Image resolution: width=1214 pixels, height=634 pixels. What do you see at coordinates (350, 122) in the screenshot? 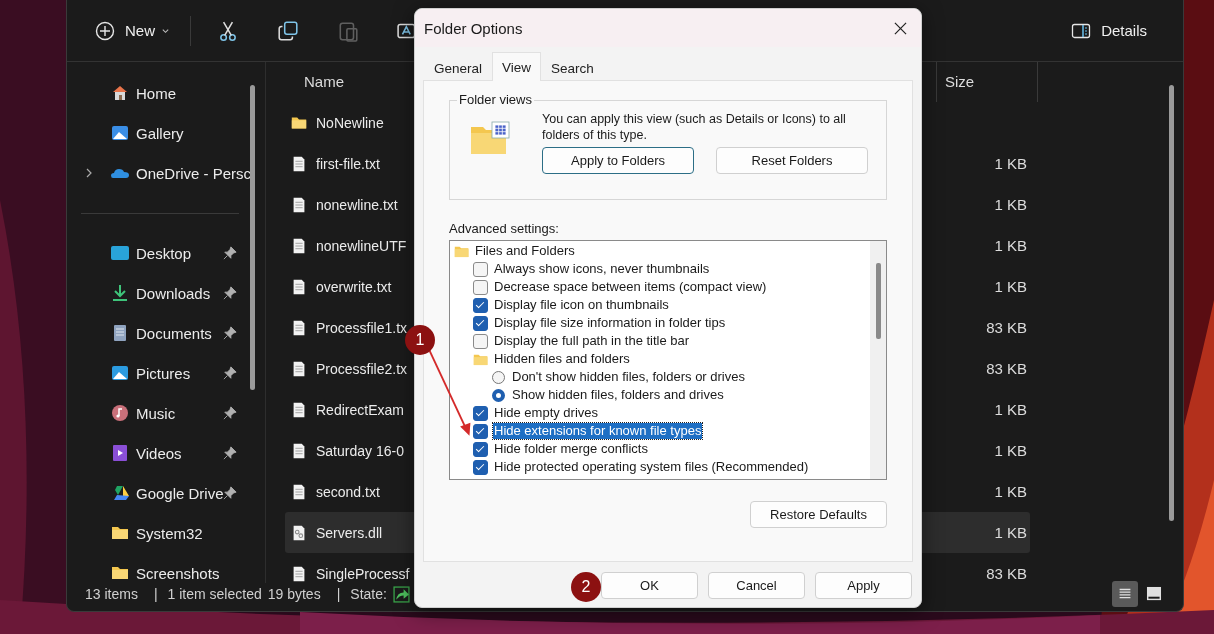
I see `file-name: NoNewline` at bounding box center [350, 122].